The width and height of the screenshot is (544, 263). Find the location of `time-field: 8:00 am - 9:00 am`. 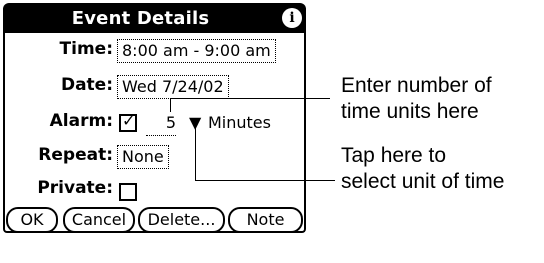

time-field: 8:00 am - 9:00 am is located at coordinates (196, 51).